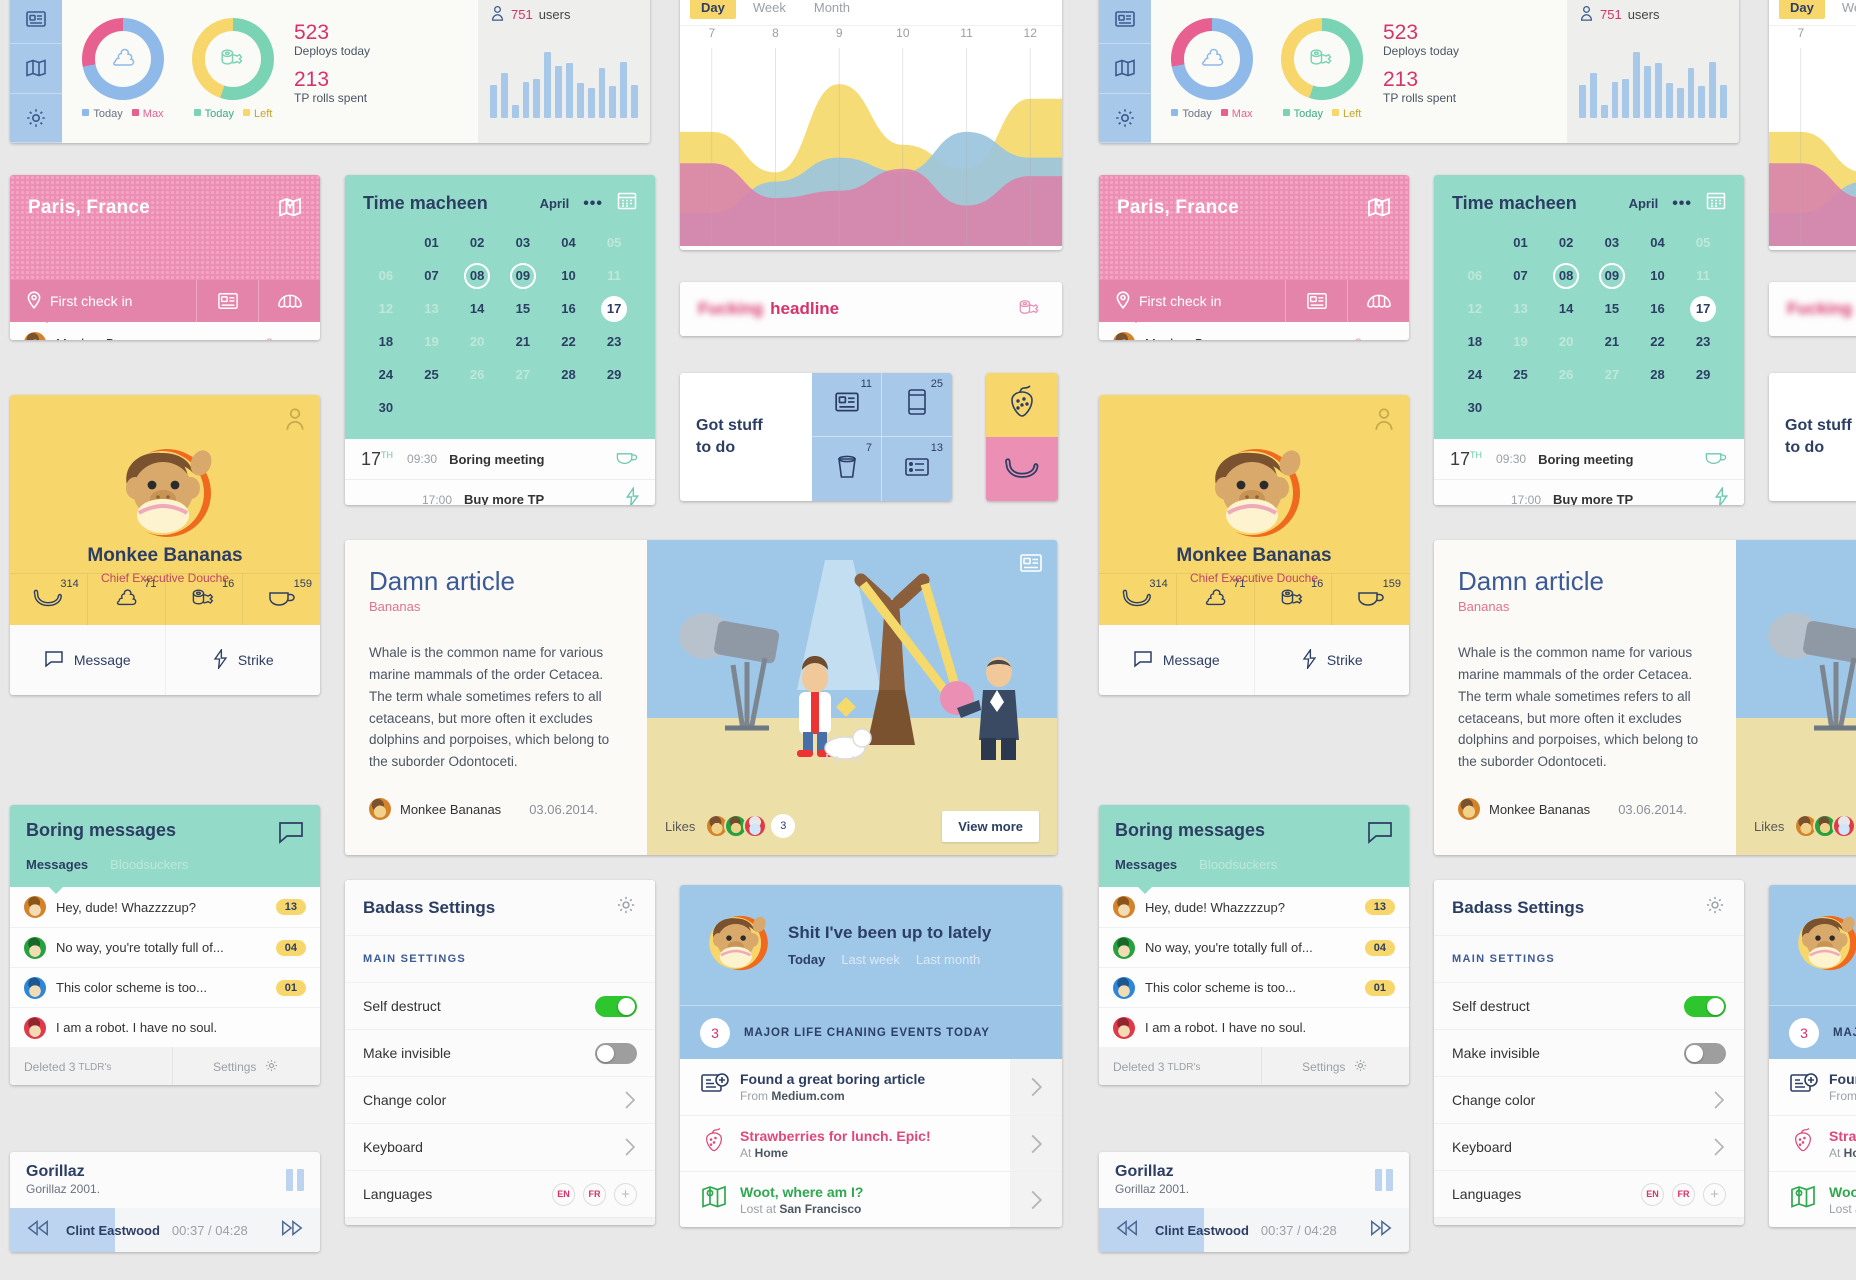 The image size is (1856, 1280). Describe the element at coordinates (292, 1230) in the screenshot. I see `forward-icon` at that location.